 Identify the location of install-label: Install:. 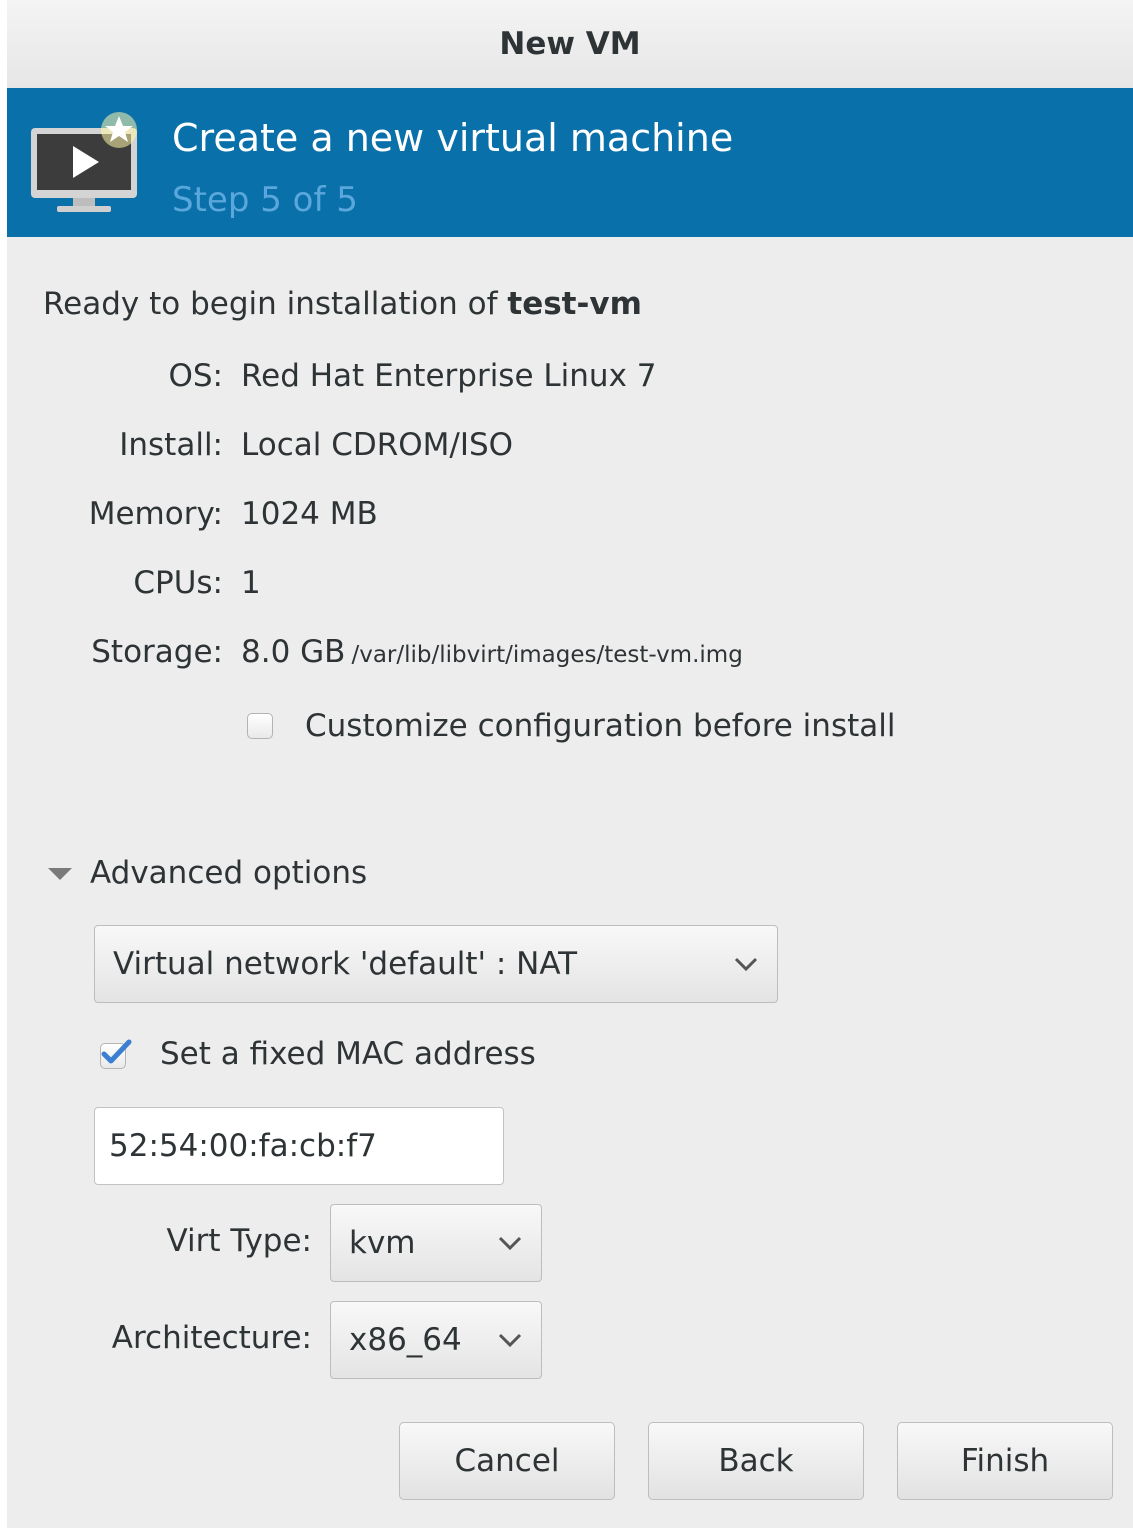
(171, 445).